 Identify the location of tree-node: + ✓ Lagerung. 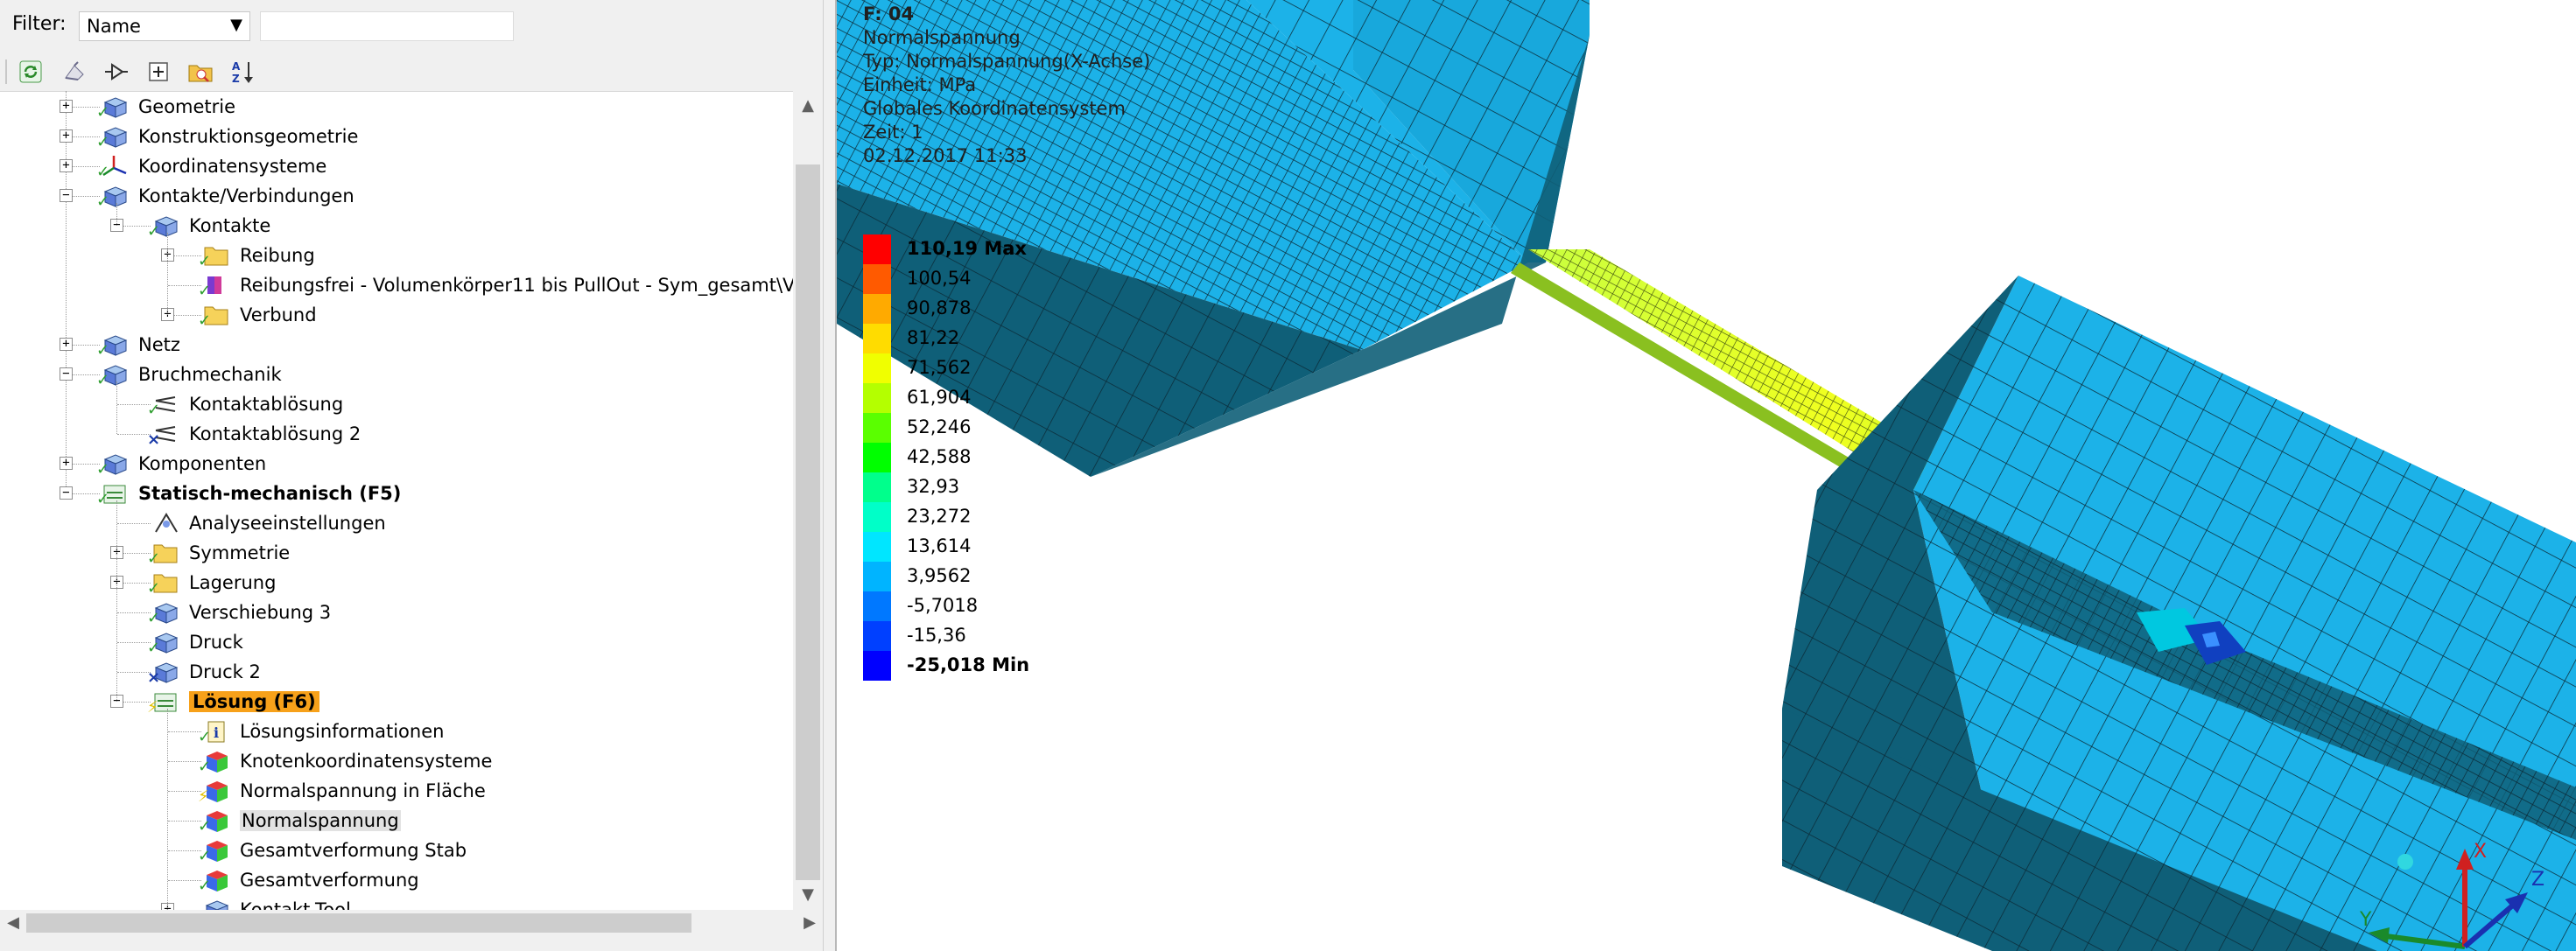
(397, 583).